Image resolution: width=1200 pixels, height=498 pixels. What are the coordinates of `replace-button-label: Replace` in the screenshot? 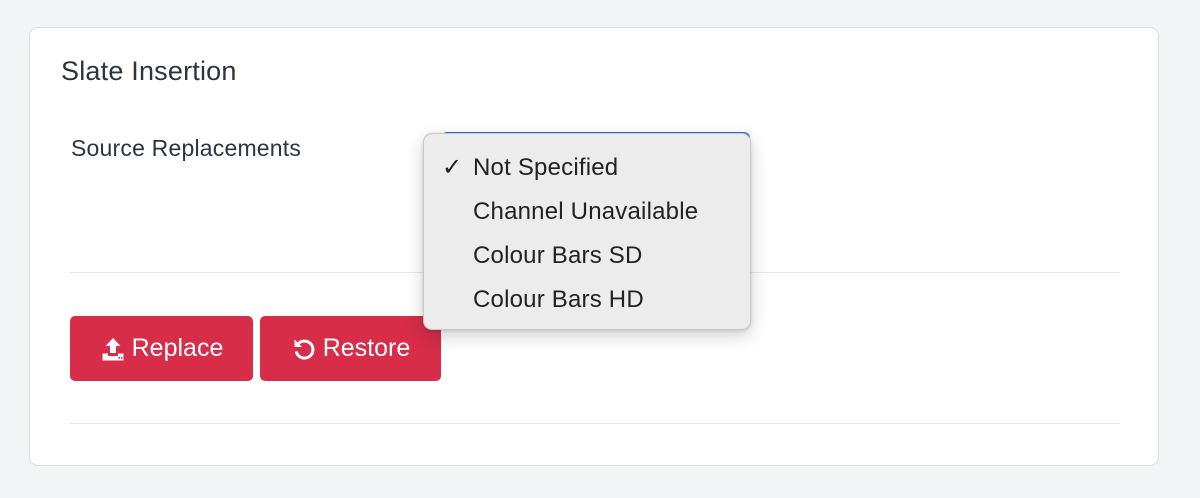 It's located at (177, 348).